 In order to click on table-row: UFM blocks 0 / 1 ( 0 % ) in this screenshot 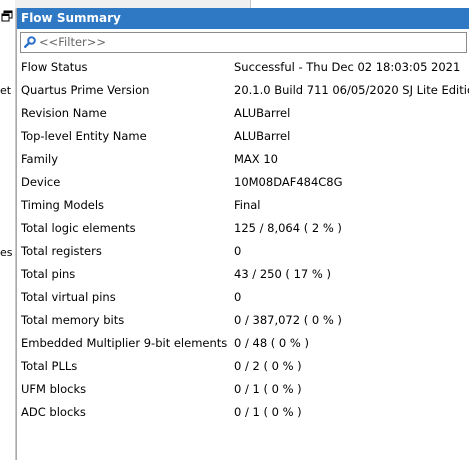, I will do `click(245, 392)`.